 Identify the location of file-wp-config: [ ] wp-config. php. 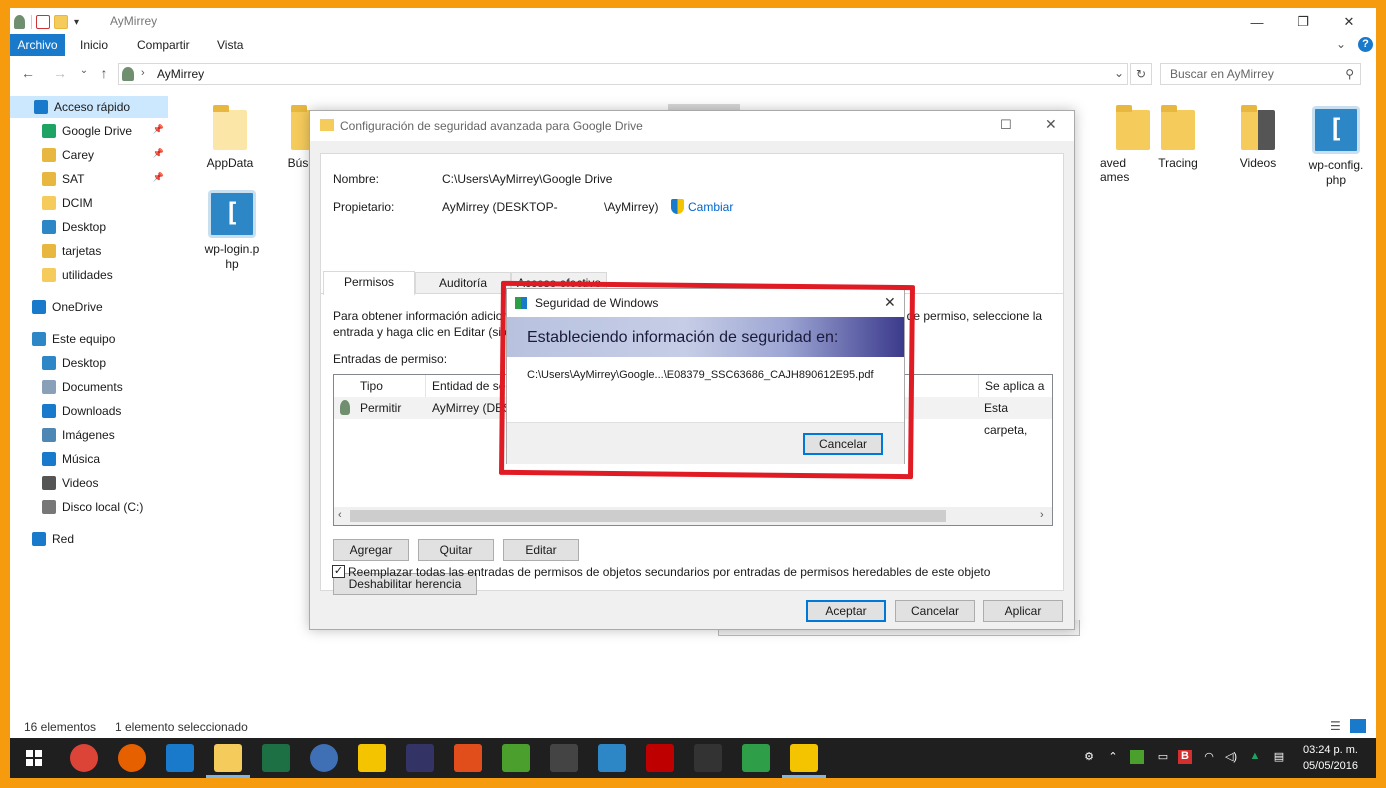
(1336, 147).